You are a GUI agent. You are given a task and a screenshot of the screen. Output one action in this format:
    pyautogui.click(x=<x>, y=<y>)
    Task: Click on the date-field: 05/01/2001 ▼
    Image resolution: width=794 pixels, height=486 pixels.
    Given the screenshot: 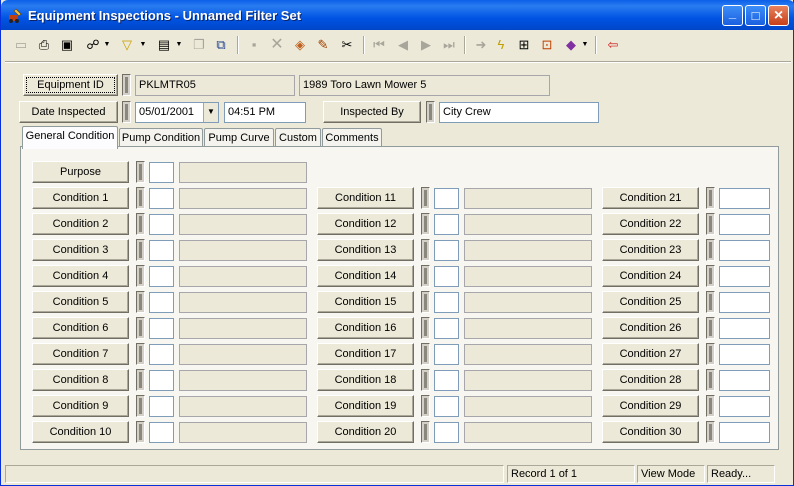 What is the action you would take?
    pyautogui.click(x=177, y=112)
    